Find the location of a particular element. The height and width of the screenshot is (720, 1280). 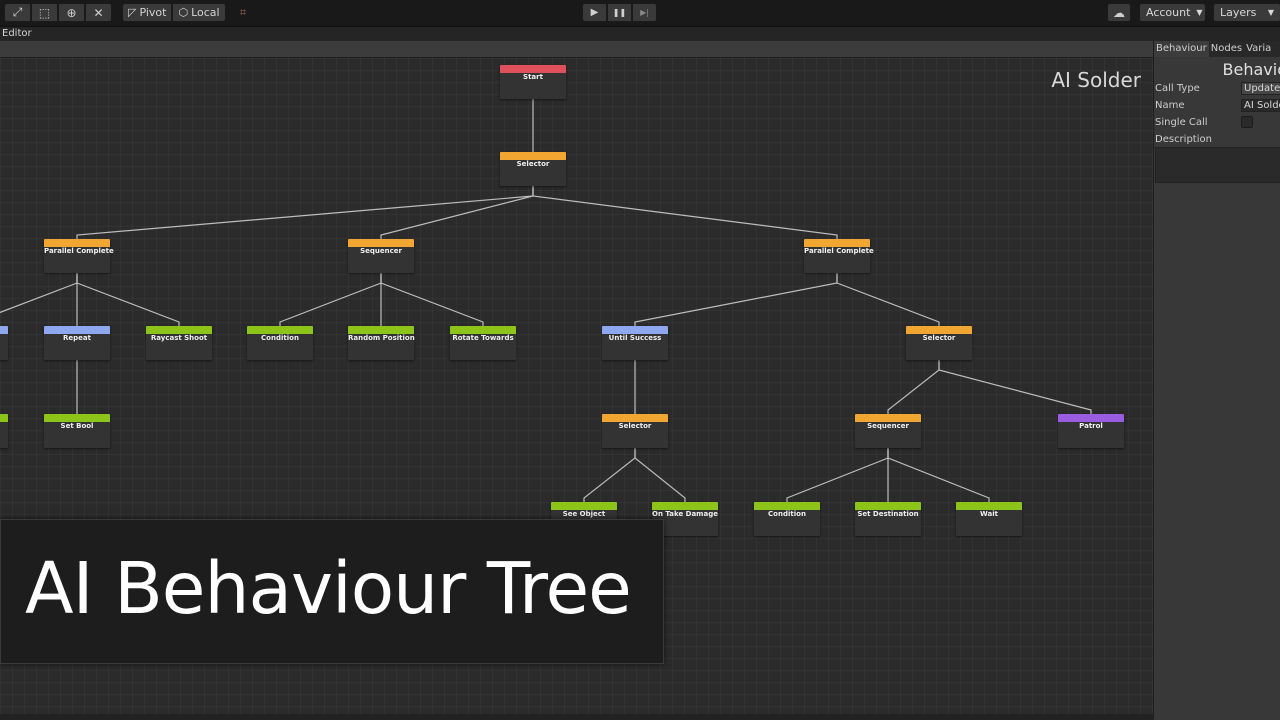

single-call-checkbox is located at coordinates (1247, 122).